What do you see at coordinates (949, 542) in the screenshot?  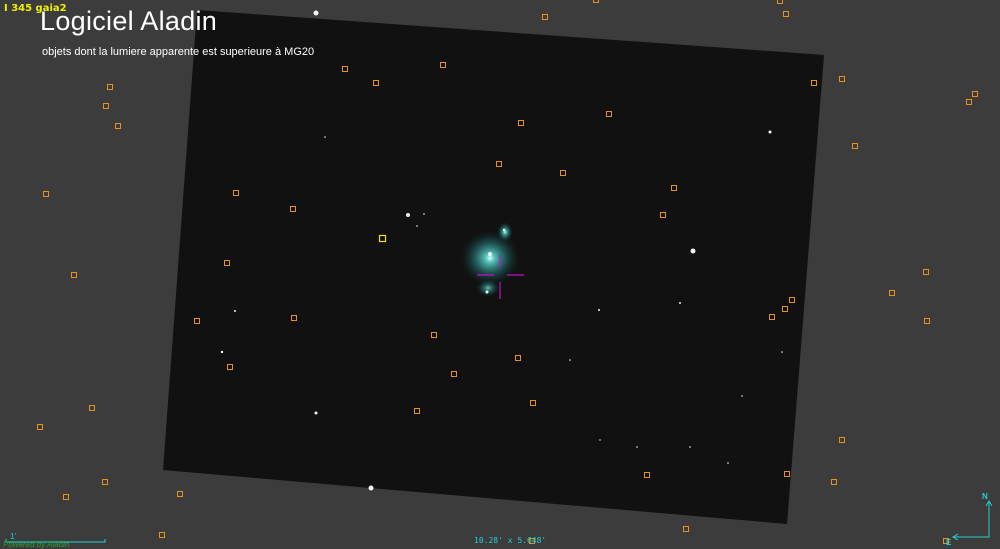 I see `compass-east-label: E` at bounding box center [949, 542].